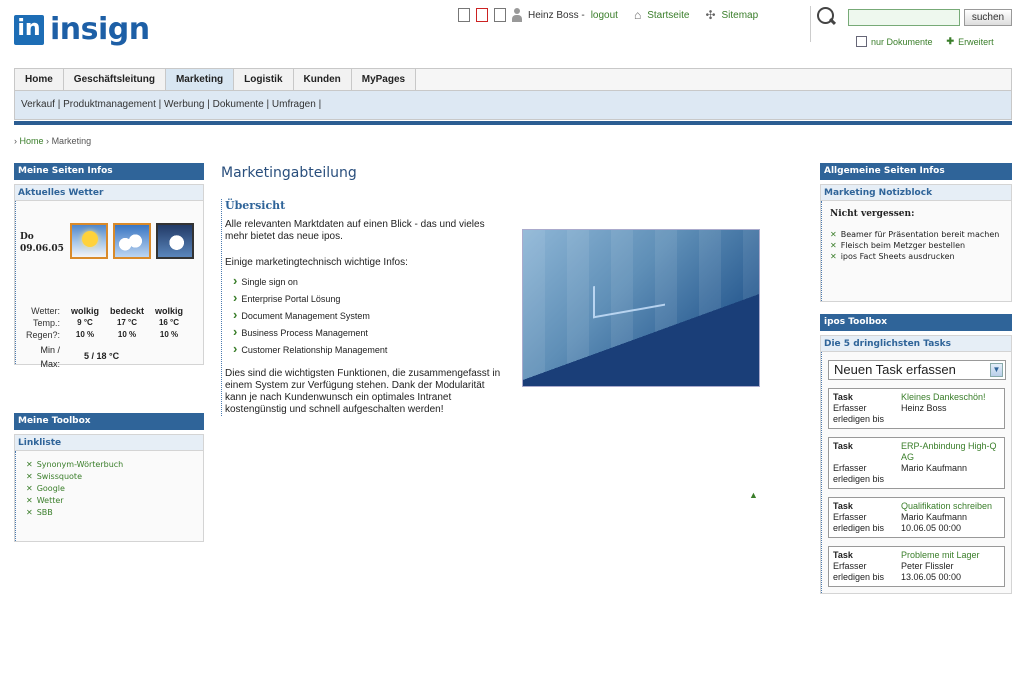  Describe the element at coordinates (15, 141) in the screenshot. I see `breadcrumb-arrow-icon: ›` at that location.